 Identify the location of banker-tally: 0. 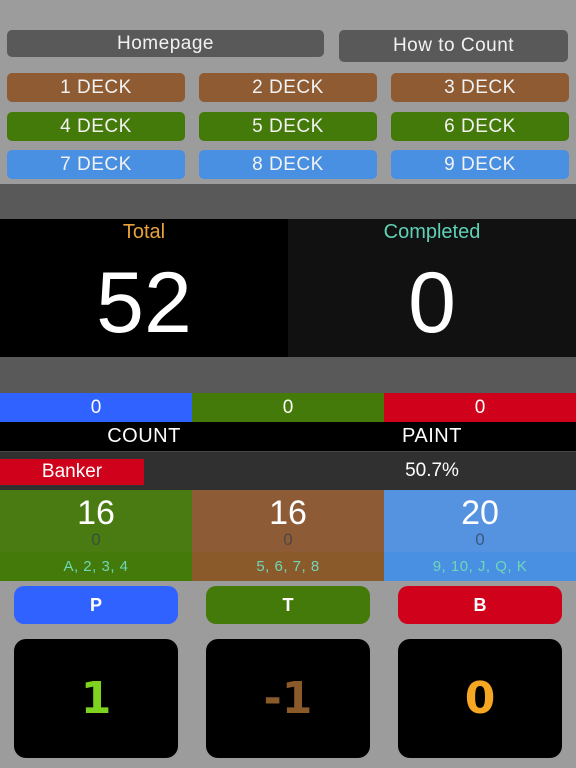
(480, 407).